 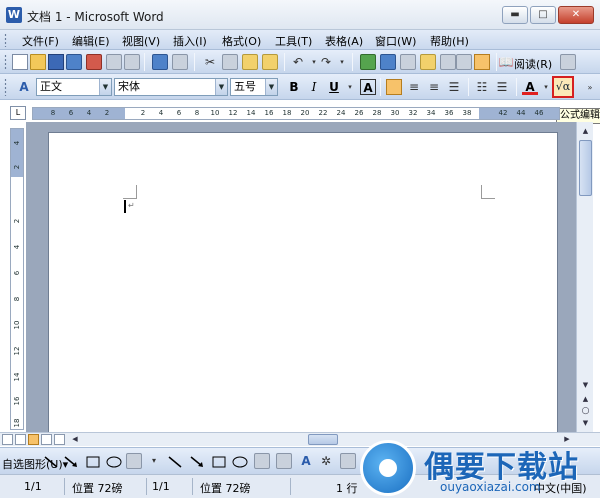 I want to click on underline-button: U, so click(x=334, y=87).